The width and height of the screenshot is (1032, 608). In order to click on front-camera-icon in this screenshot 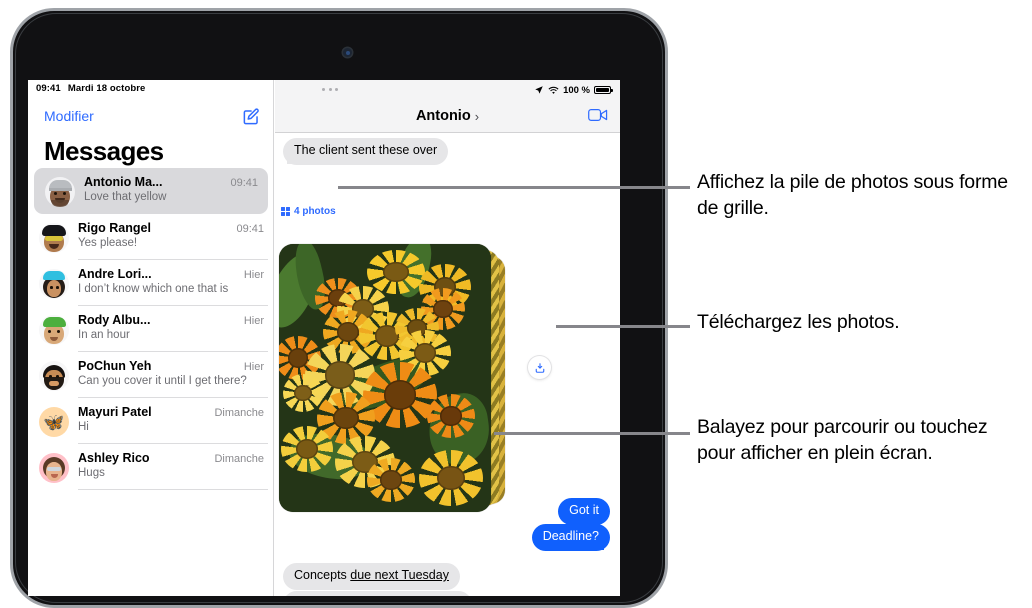, I will do `click(347, 52)`.